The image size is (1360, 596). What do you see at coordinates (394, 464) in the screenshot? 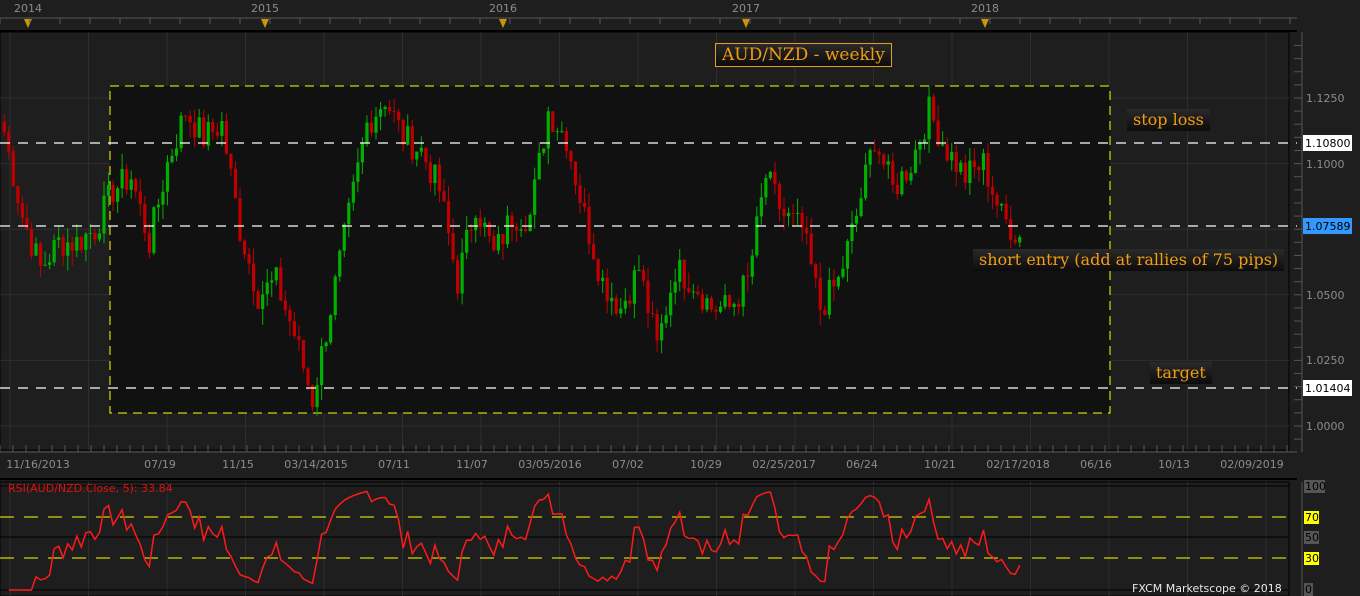
I see `date-label: 07/11` at bounding box center [394, 464].